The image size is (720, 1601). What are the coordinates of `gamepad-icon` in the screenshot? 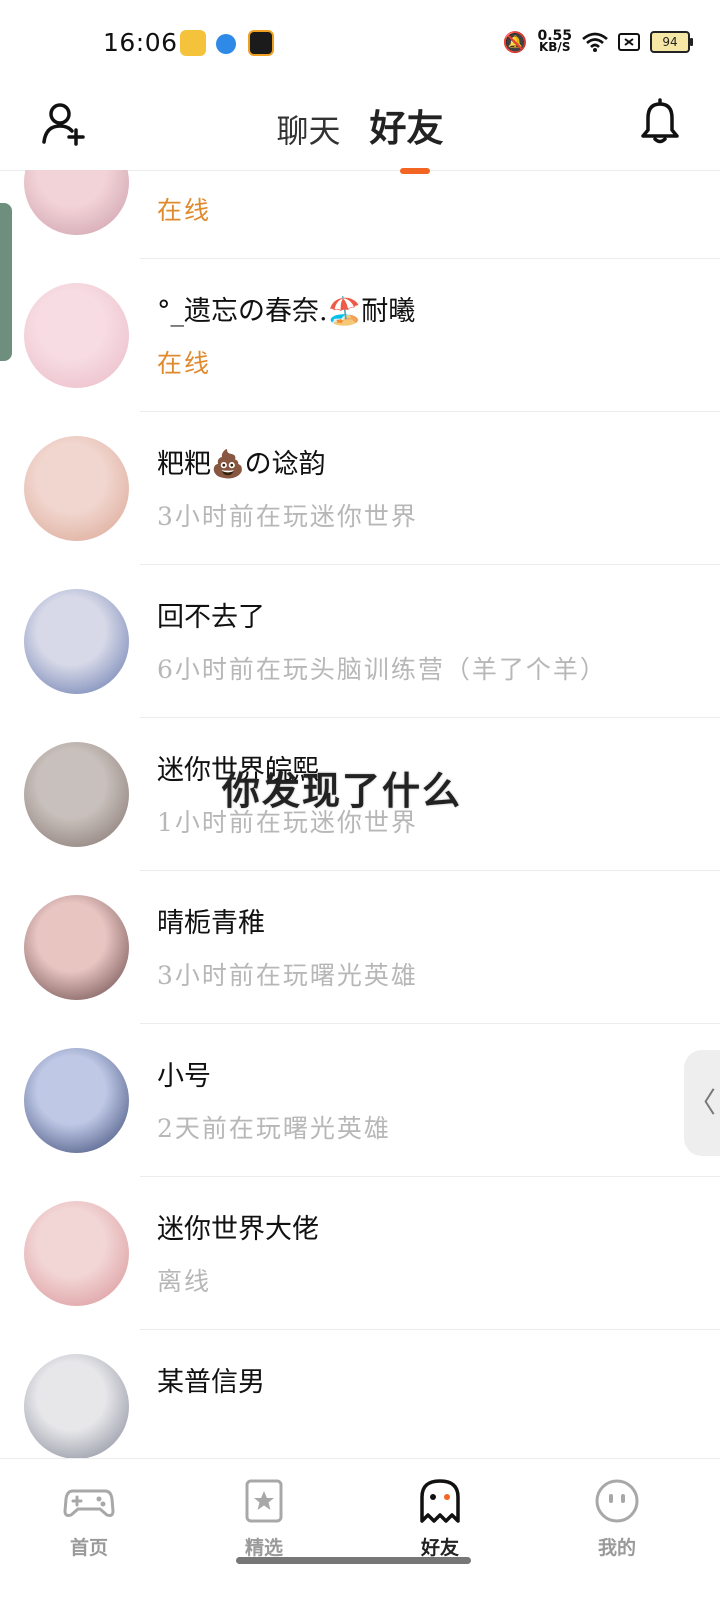 It's located at (89, 1503).